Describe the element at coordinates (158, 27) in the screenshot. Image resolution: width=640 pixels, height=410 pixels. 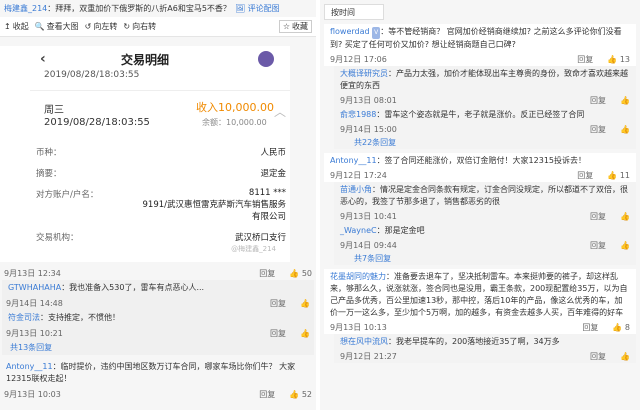
I see `image-toolbar: ↥ 收起 🔍 查看大图 ↺ 向左转 ↻ 向右转 ☆ 收藏` at that location.